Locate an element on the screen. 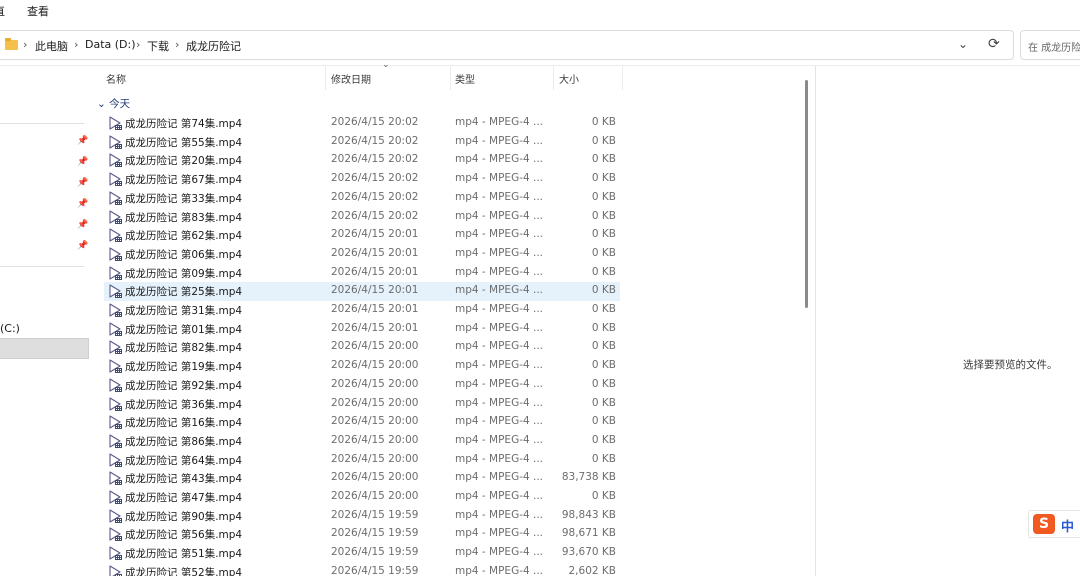 Image resolution: width=1080 pixels, height=576 pixels. column-header-type: 类型 is located at coordinates (465, 78).